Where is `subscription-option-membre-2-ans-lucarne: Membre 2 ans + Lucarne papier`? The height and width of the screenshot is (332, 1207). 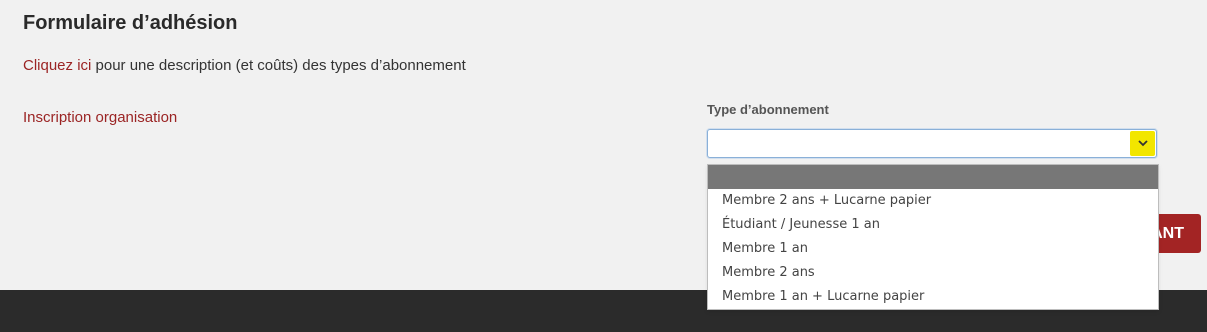
subscription-option-membre-2-ans-lucarne: Membre 2 ans + Lucarne papier is located at coordinates (933, 201).